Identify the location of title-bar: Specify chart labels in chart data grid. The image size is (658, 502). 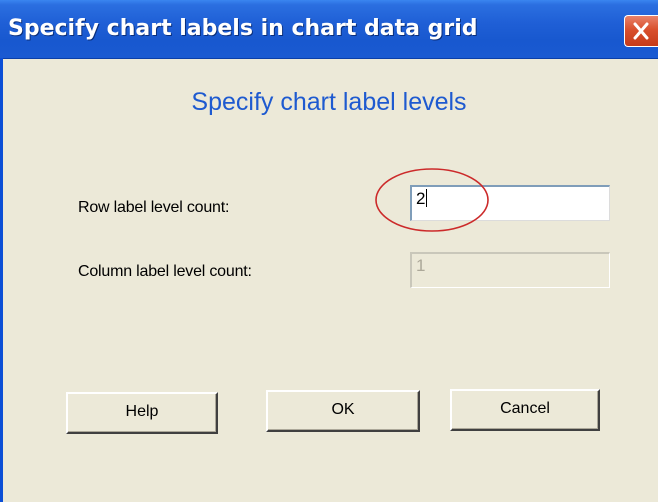
(329, 29).